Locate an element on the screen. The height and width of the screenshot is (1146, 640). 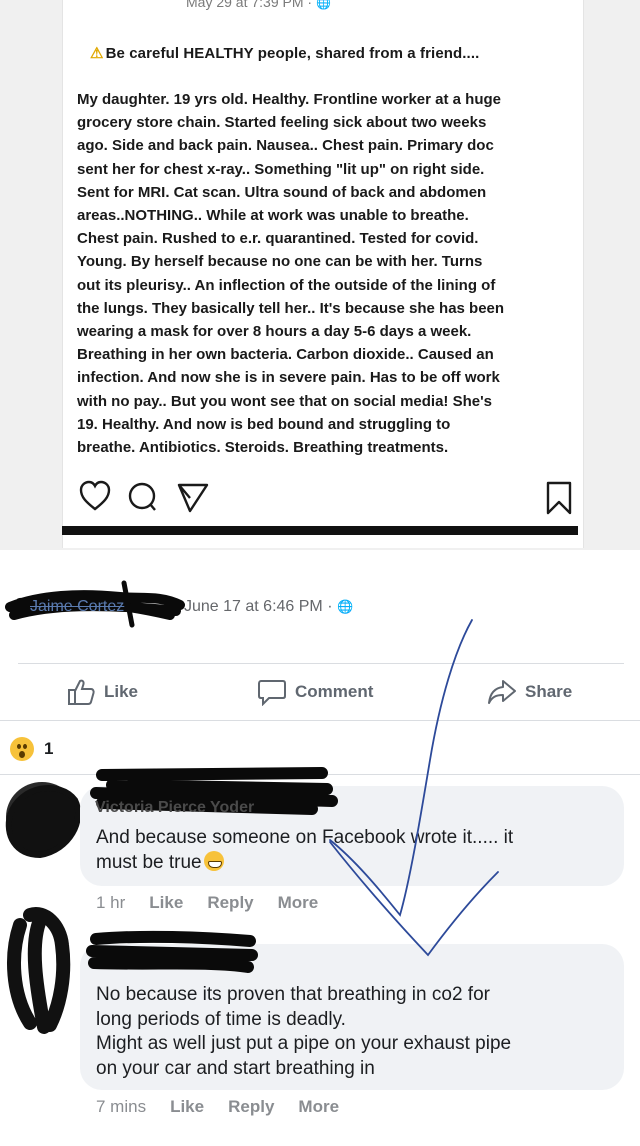
screenshot-home-bar is located at coordinates (320, 530).